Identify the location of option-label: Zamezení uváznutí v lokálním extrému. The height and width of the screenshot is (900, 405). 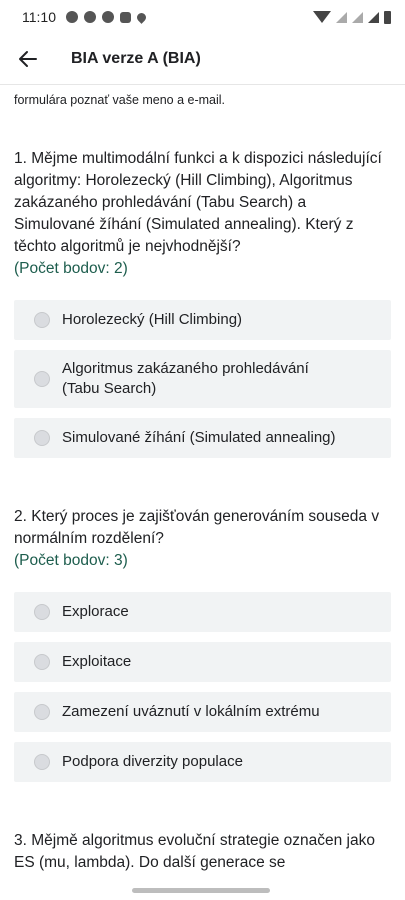
(191, 711).